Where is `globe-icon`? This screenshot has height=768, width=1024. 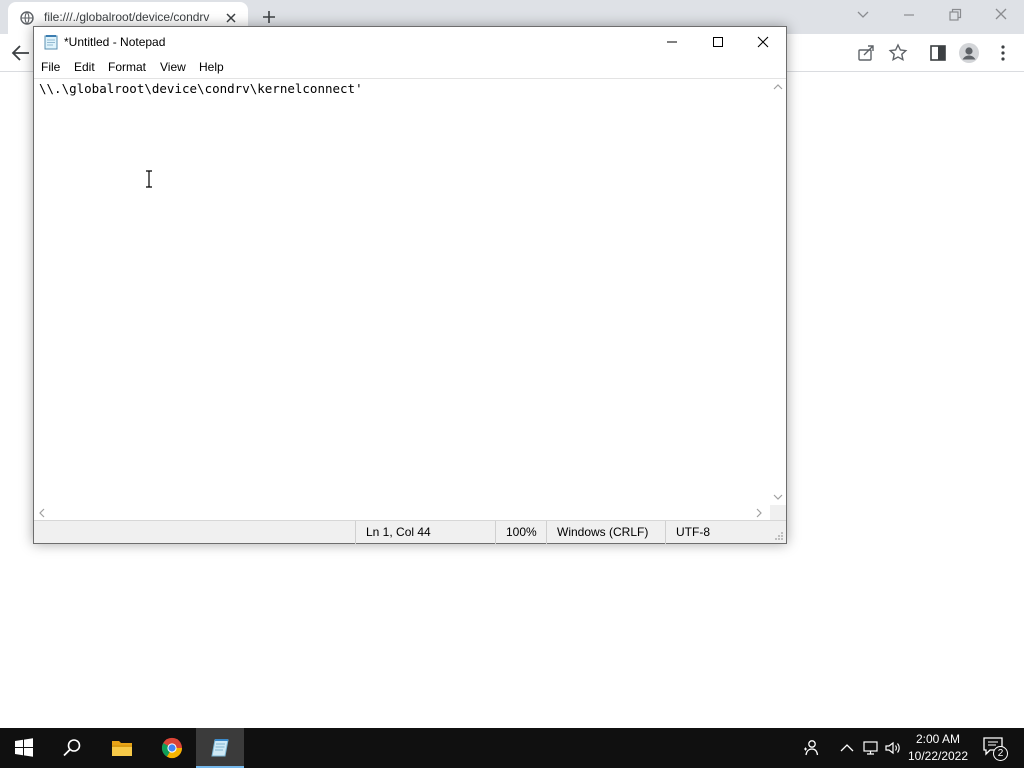 globe-icon is located at coordinates (27, 18).